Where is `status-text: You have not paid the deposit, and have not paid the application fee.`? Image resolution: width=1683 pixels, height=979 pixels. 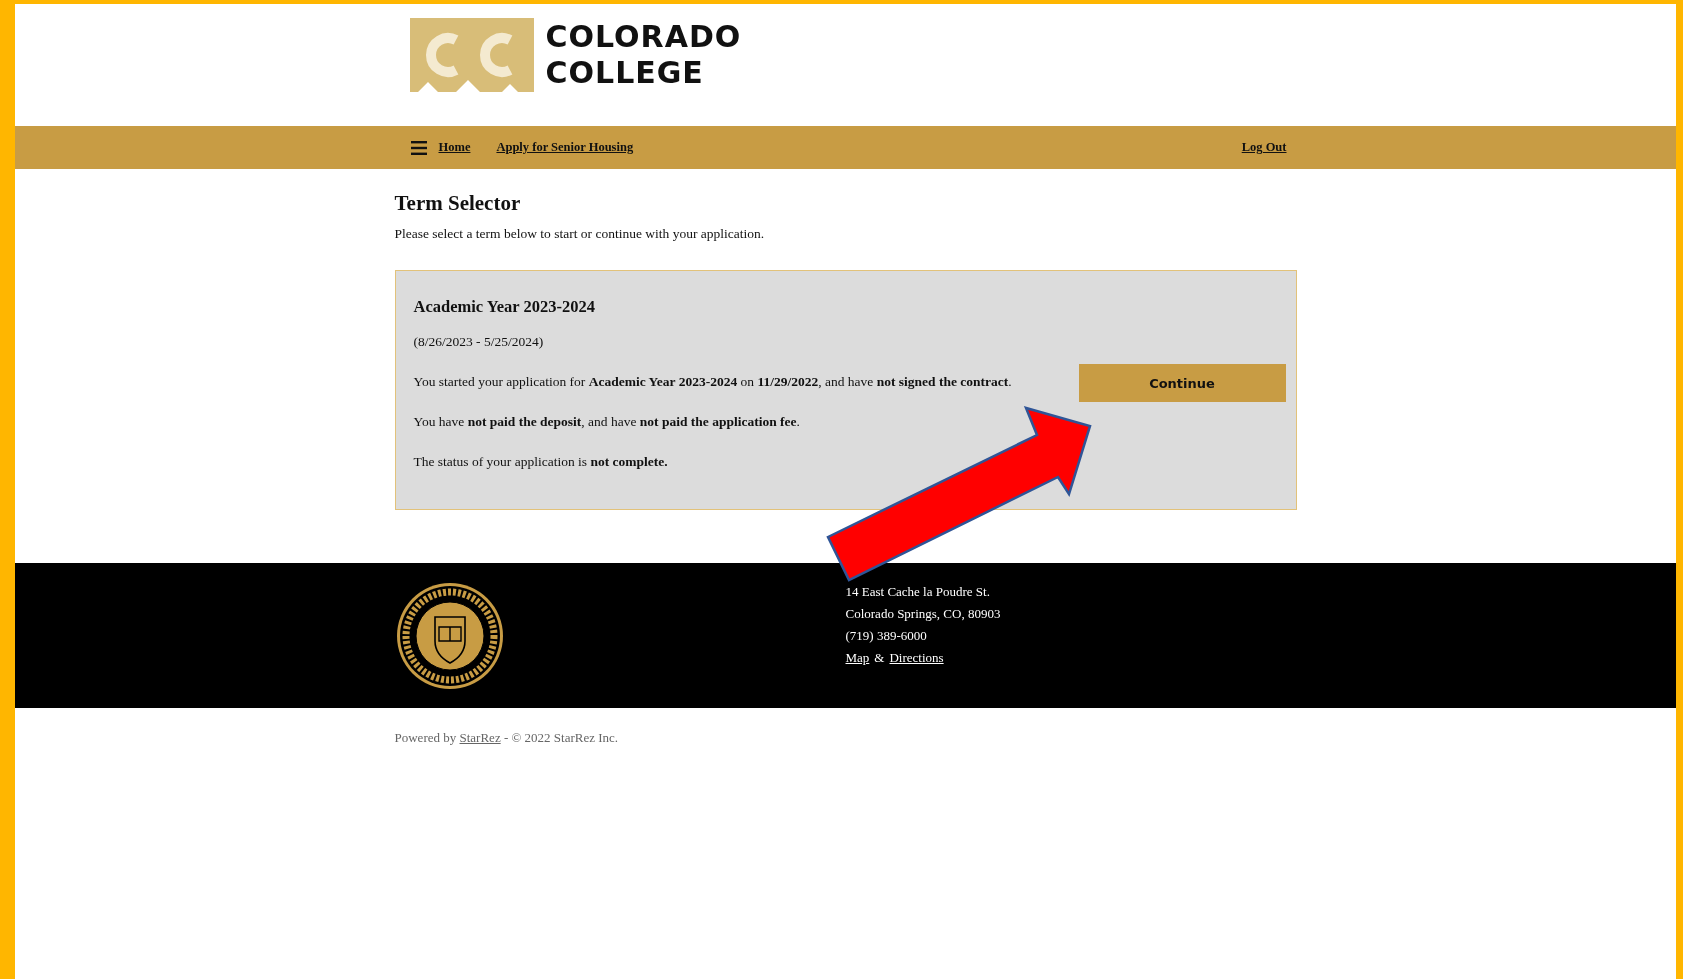 status-text: You have not paid the deposit, and have not paid the application fee. is located at coordinates (607, 422).